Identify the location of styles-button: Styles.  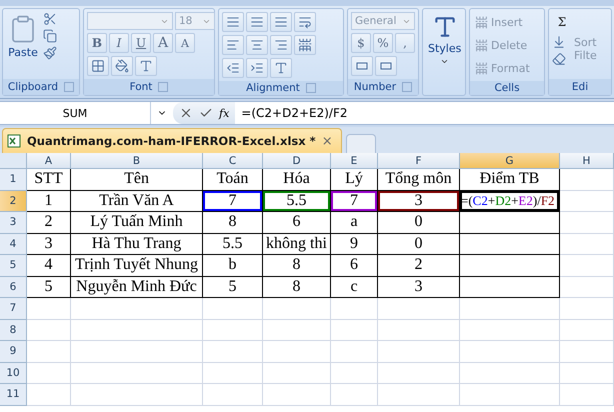
(445, 52).